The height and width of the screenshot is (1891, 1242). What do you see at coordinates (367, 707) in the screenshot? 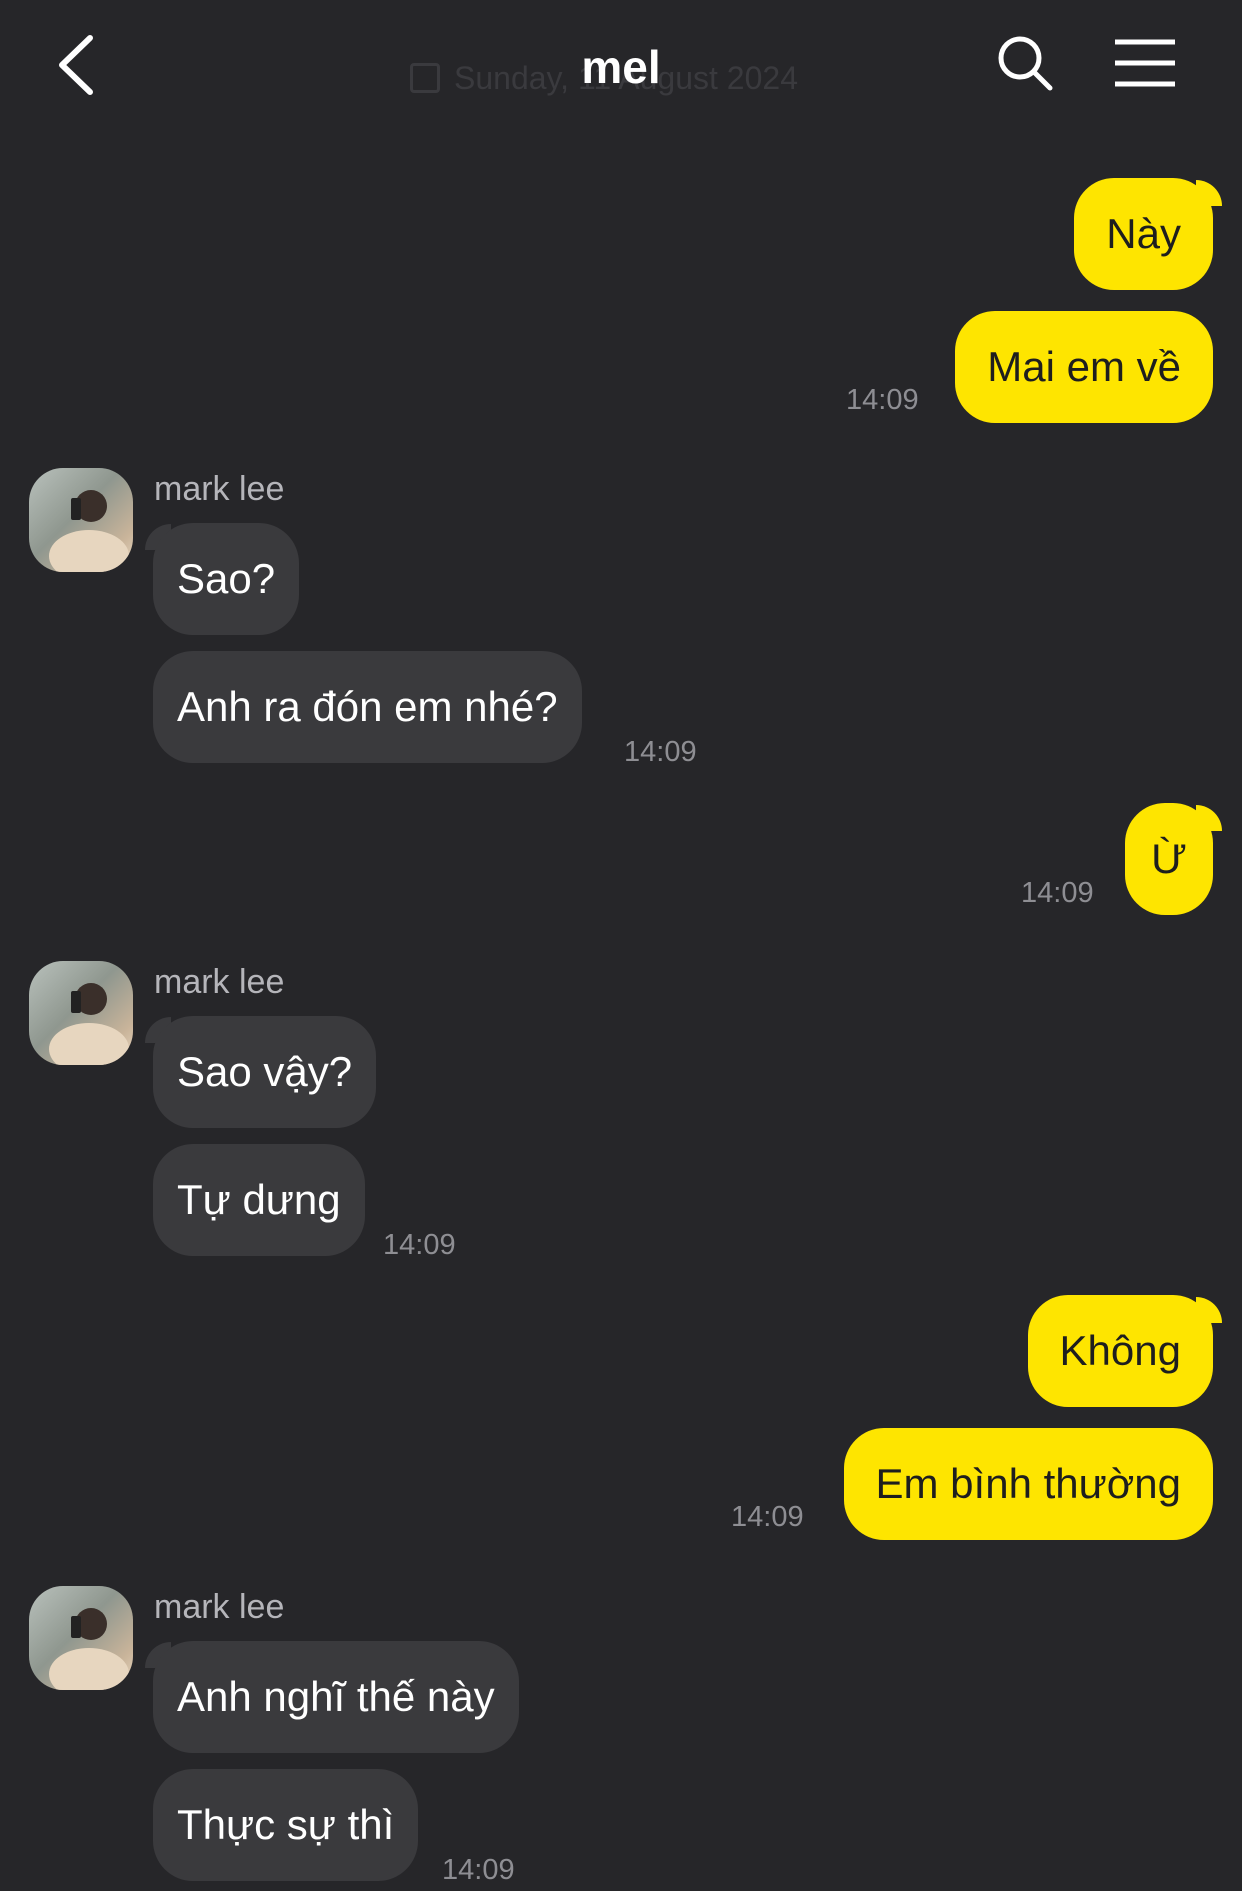
I see `their-message-bubble: Anh ra đón em nhé?` at bounding box center [367, 707].